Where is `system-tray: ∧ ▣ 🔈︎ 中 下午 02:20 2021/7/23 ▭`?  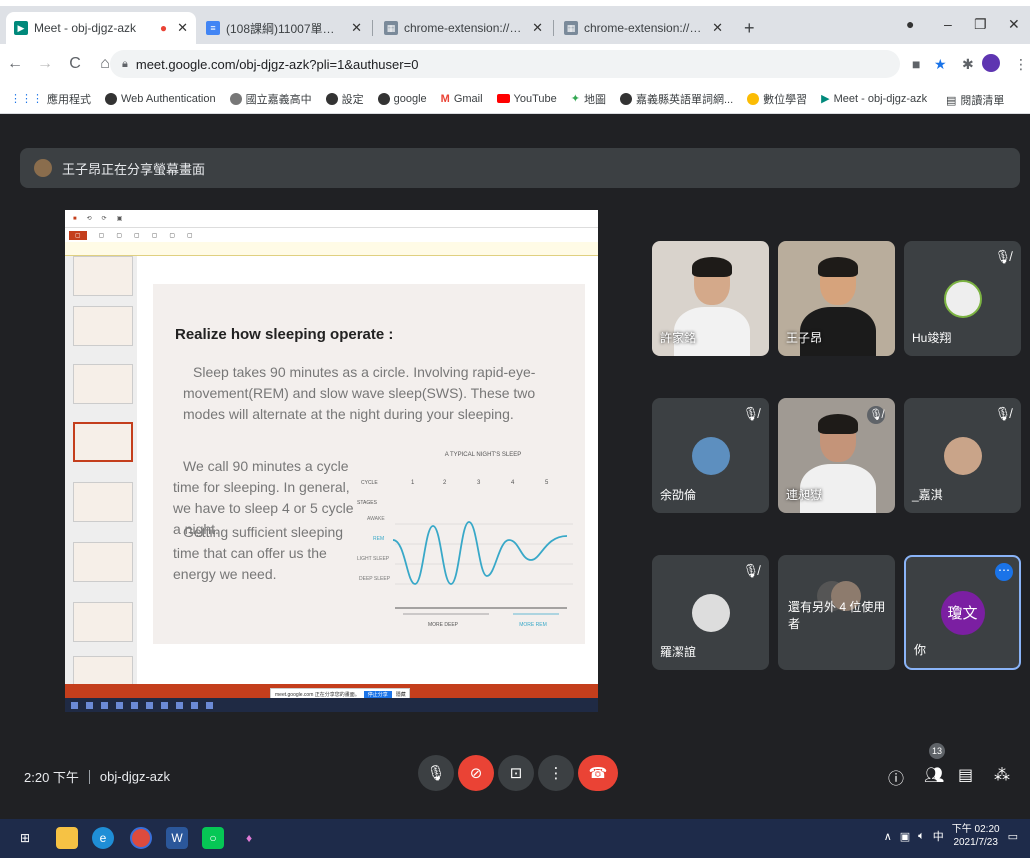
system-tray: ∧ ▣ 🔈︎ 中 下午 02:20 2021/7/23 ▭ is located at coordinates (951, 836).